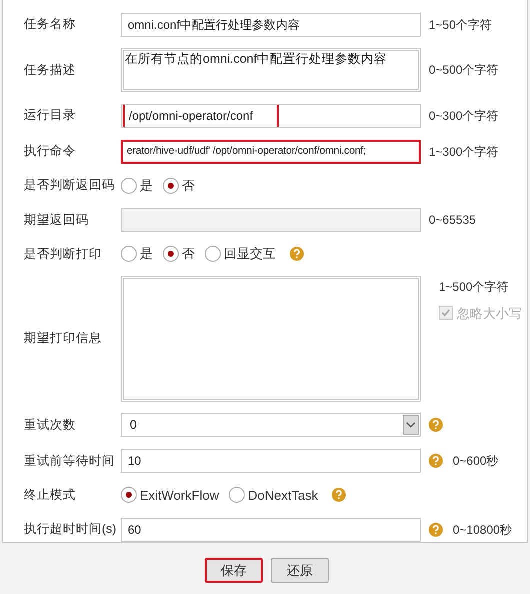  I want to click on text-field: omni.conf中配置行处理参数内容, so click(271, 24).